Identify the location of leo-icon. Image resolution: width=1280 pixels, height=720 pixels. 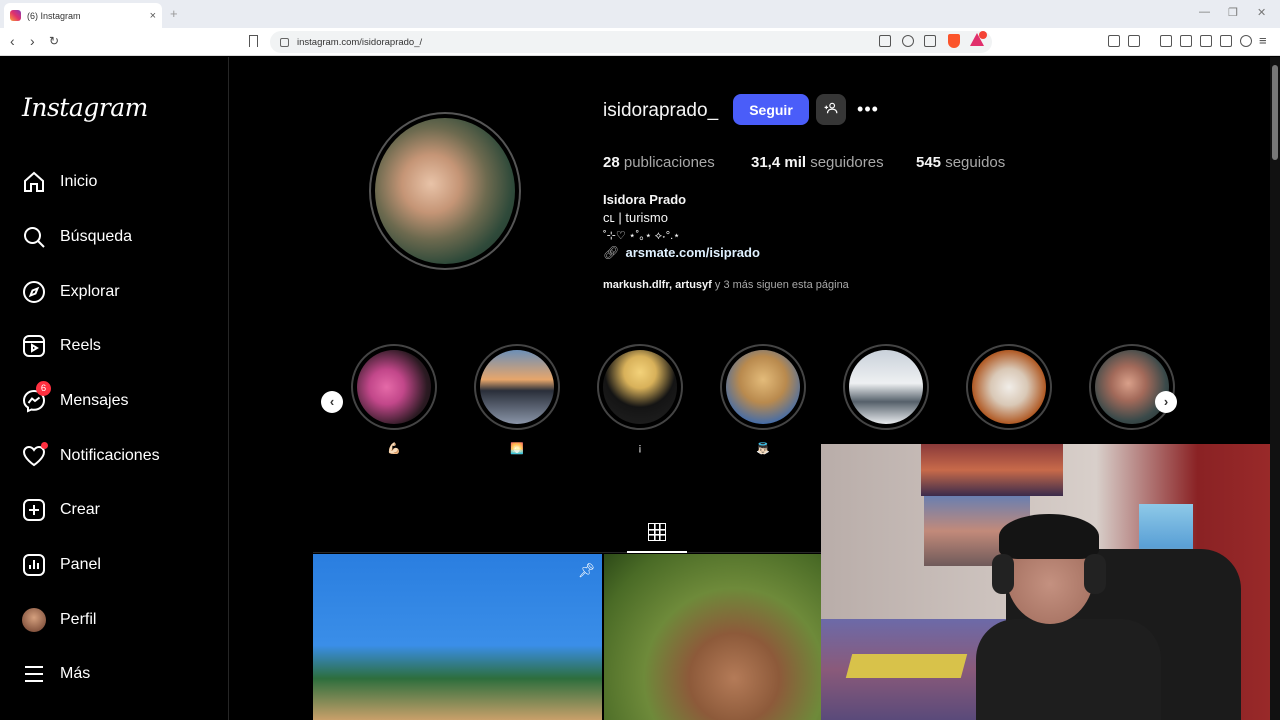
(1226, 41).